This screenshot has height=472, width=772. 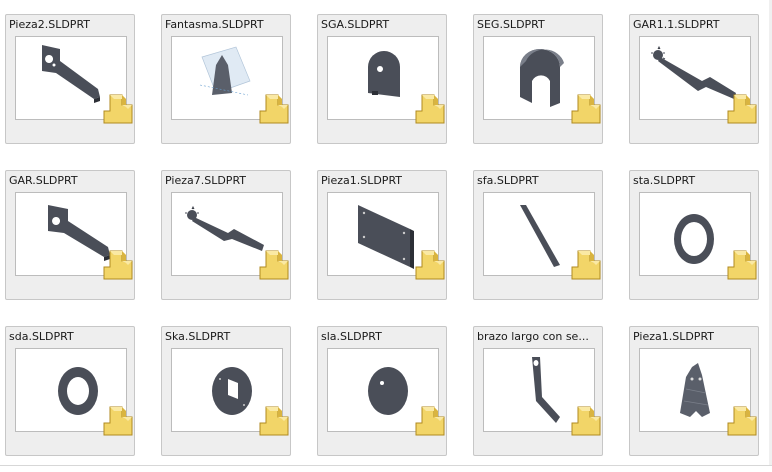 I want to click on file-tile: Pieza7.SLDPRT, so click(x=226, y=235).